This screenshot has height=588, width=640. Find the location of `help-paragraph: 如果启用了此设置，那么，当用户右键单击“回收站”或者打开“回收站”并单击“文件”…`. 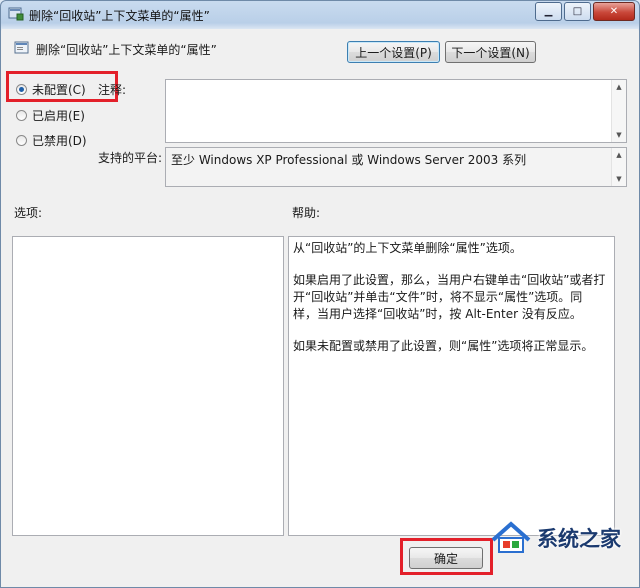

help-paragraph: 如果启用了此设置，那么，当用户右键单击“回收站”或者打开“回收站”并单击“文件”… is located at coordinates (449, 297).